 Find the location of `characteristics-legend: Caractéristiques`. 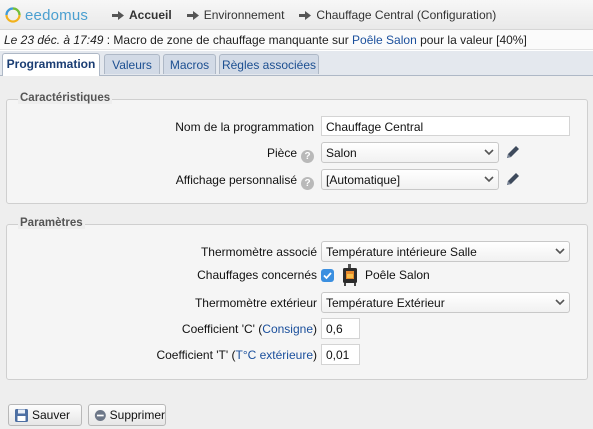

characteristics-legend: Caractéristiques is located at coordinates (65, 98).